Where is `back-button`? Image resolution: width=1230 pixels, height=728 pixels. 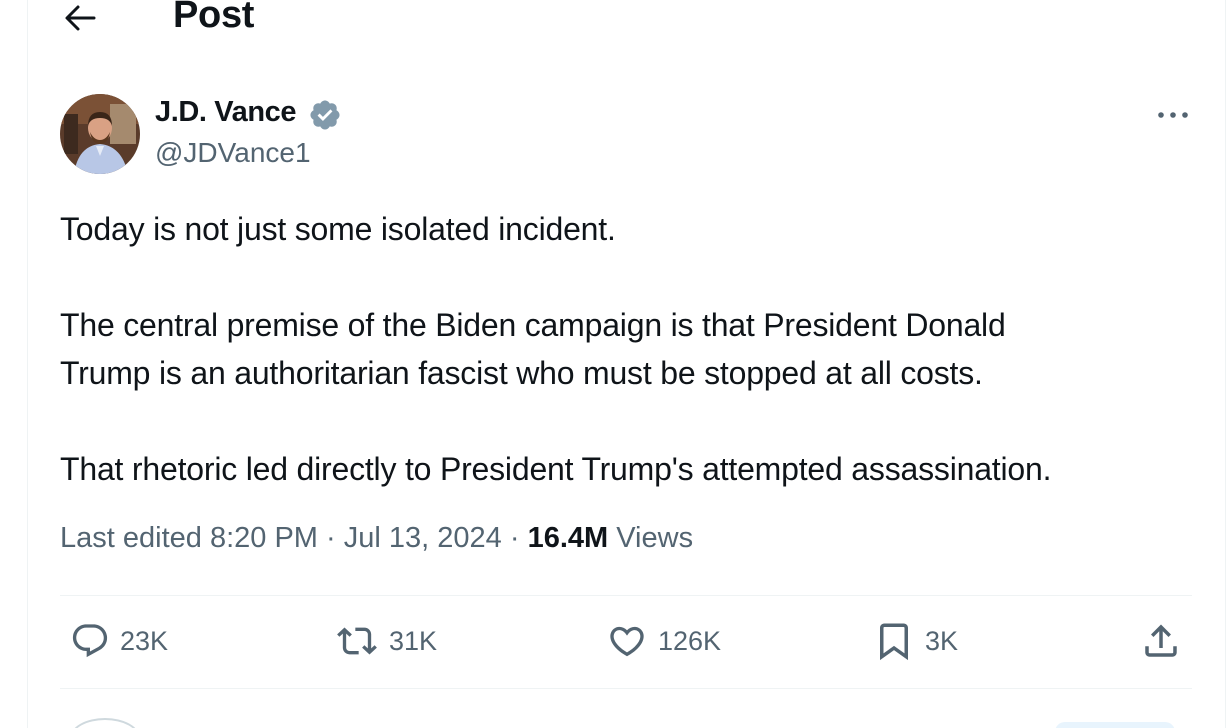
back-button is located at coordinates (80, 18).